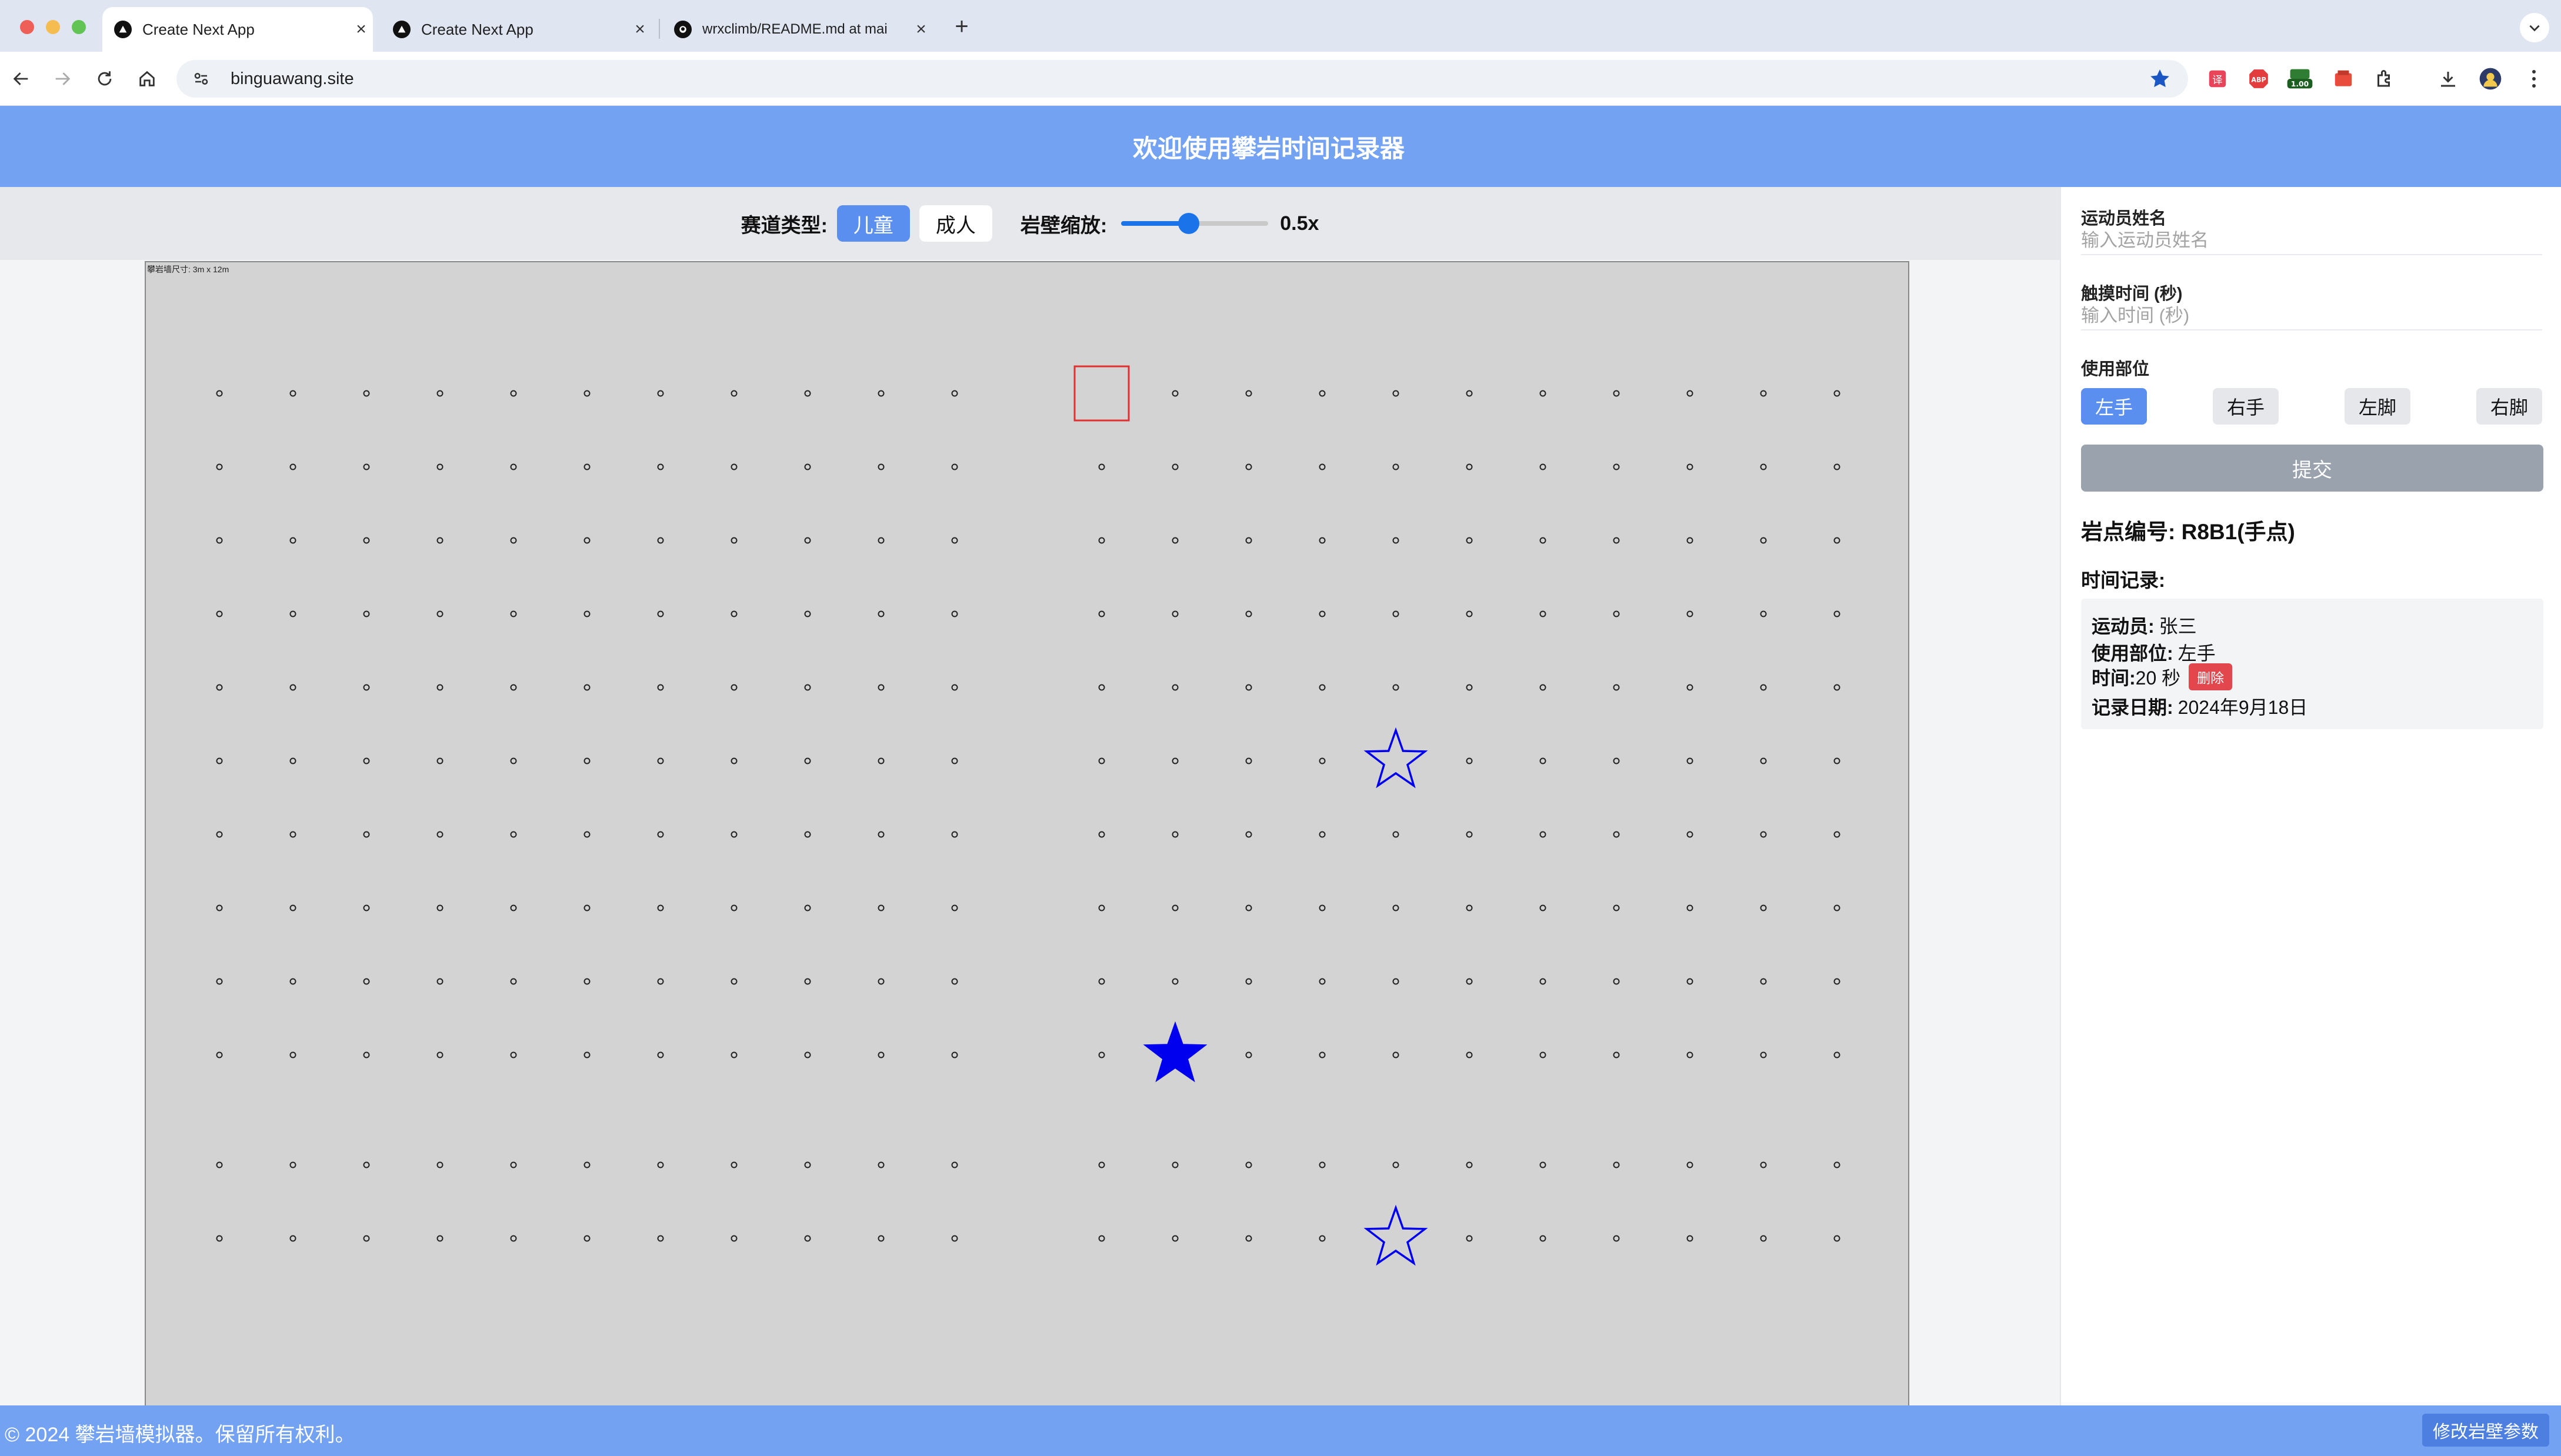 The height and width of the screenshot is (1456, 2561). What do you see at coordinates (2300, 79) in the screenshot?
I see `speed-extension-icon: 1.00` at bounding box center [2300, 79].